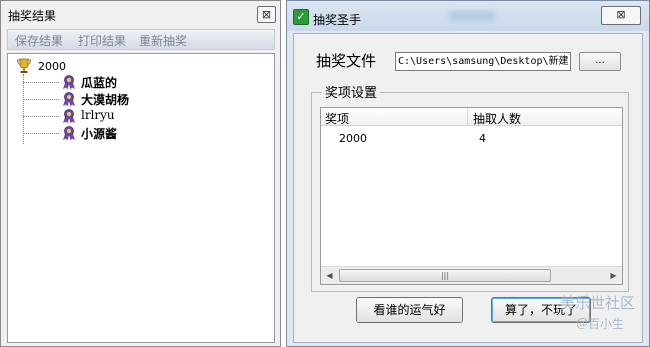  Describe the element at coordinates (483, 61) in the screenshot. I see `file-path-input: C:\Users\samsung\Desktop\新建` at that location.